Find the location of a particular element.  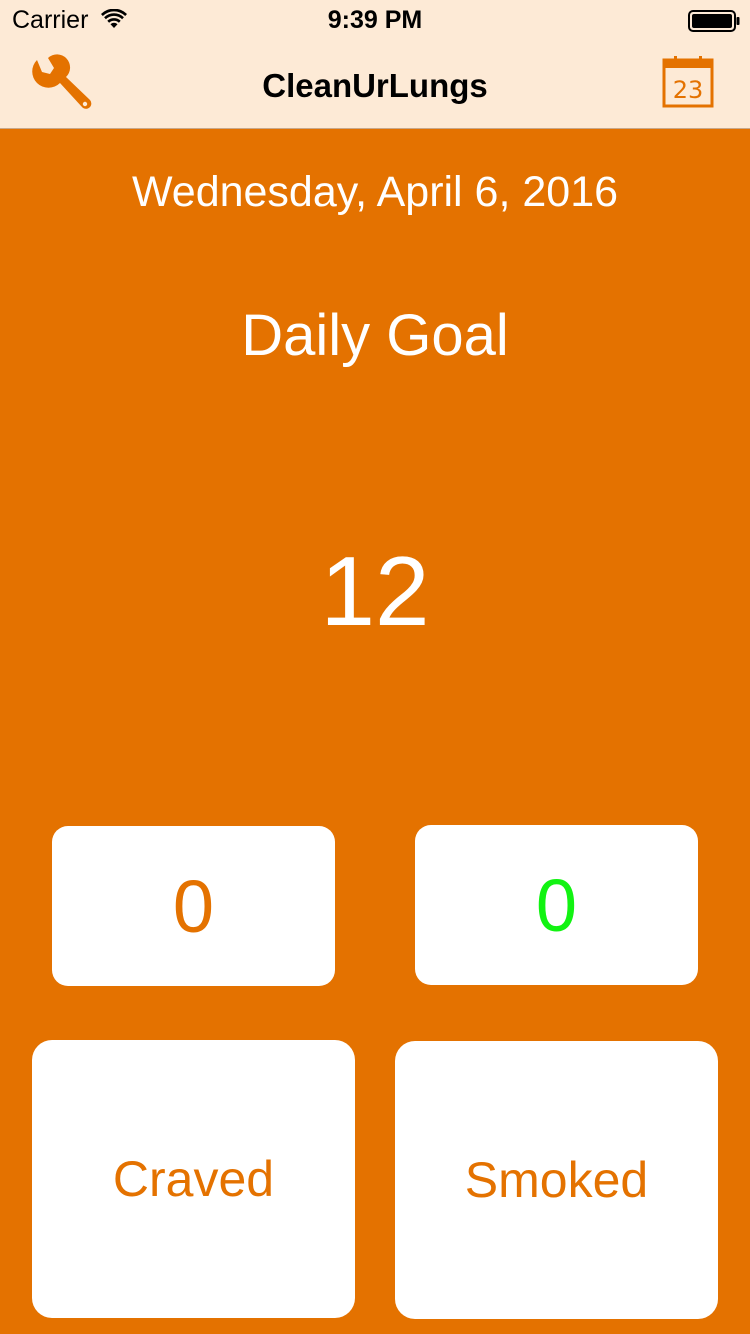

battery-icon is located at coordinates (714, 21).